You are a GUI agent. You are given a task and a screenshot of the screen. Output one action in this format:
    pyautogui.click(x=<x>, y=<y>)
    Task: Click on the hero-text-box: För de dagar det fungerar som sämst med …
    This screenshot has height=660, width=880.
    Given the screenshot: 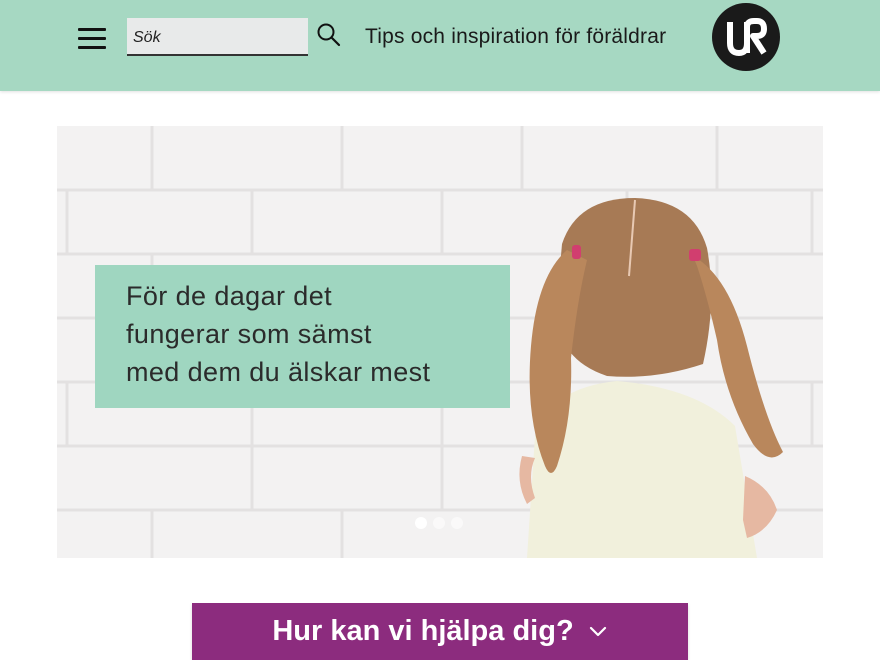 What is the action you would take?
    pyautogui.click(x=302, y=336)
    